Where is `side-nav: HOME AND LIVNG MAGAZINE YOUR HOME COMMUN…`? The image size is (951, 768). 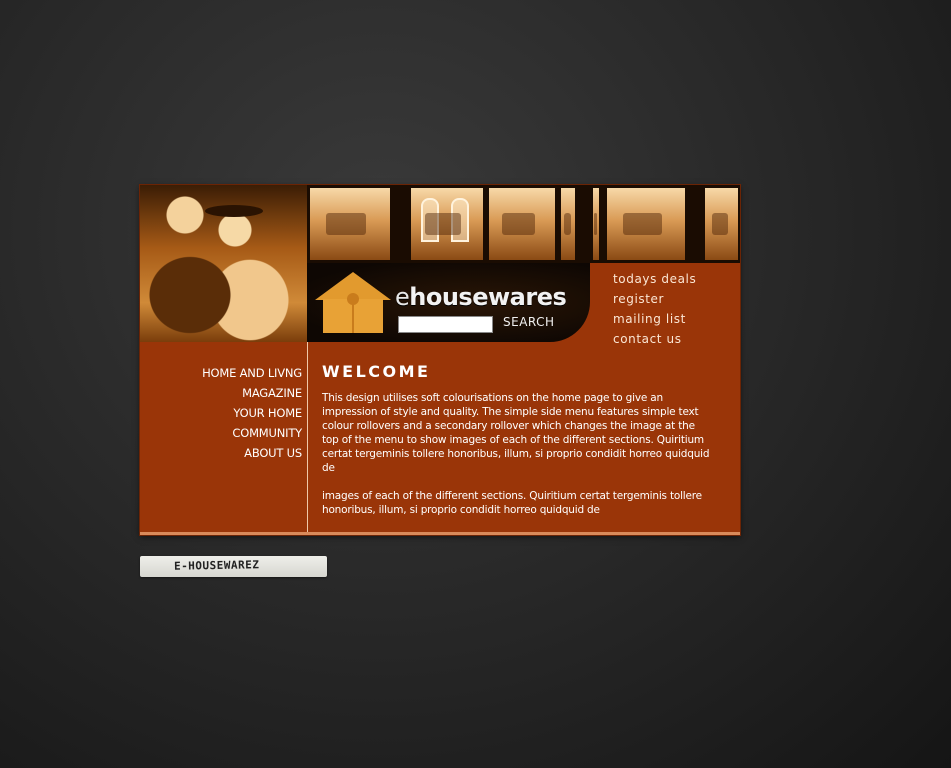 side-nav: HOME AND LIVNG MAGAZINE YOUR HOME COMMUN… is located at coordinates (221, 413).